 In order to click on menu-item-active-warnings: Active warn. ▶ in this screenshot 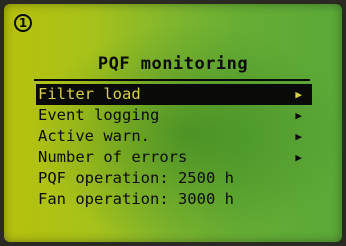, I will do `click(174, 136)`.